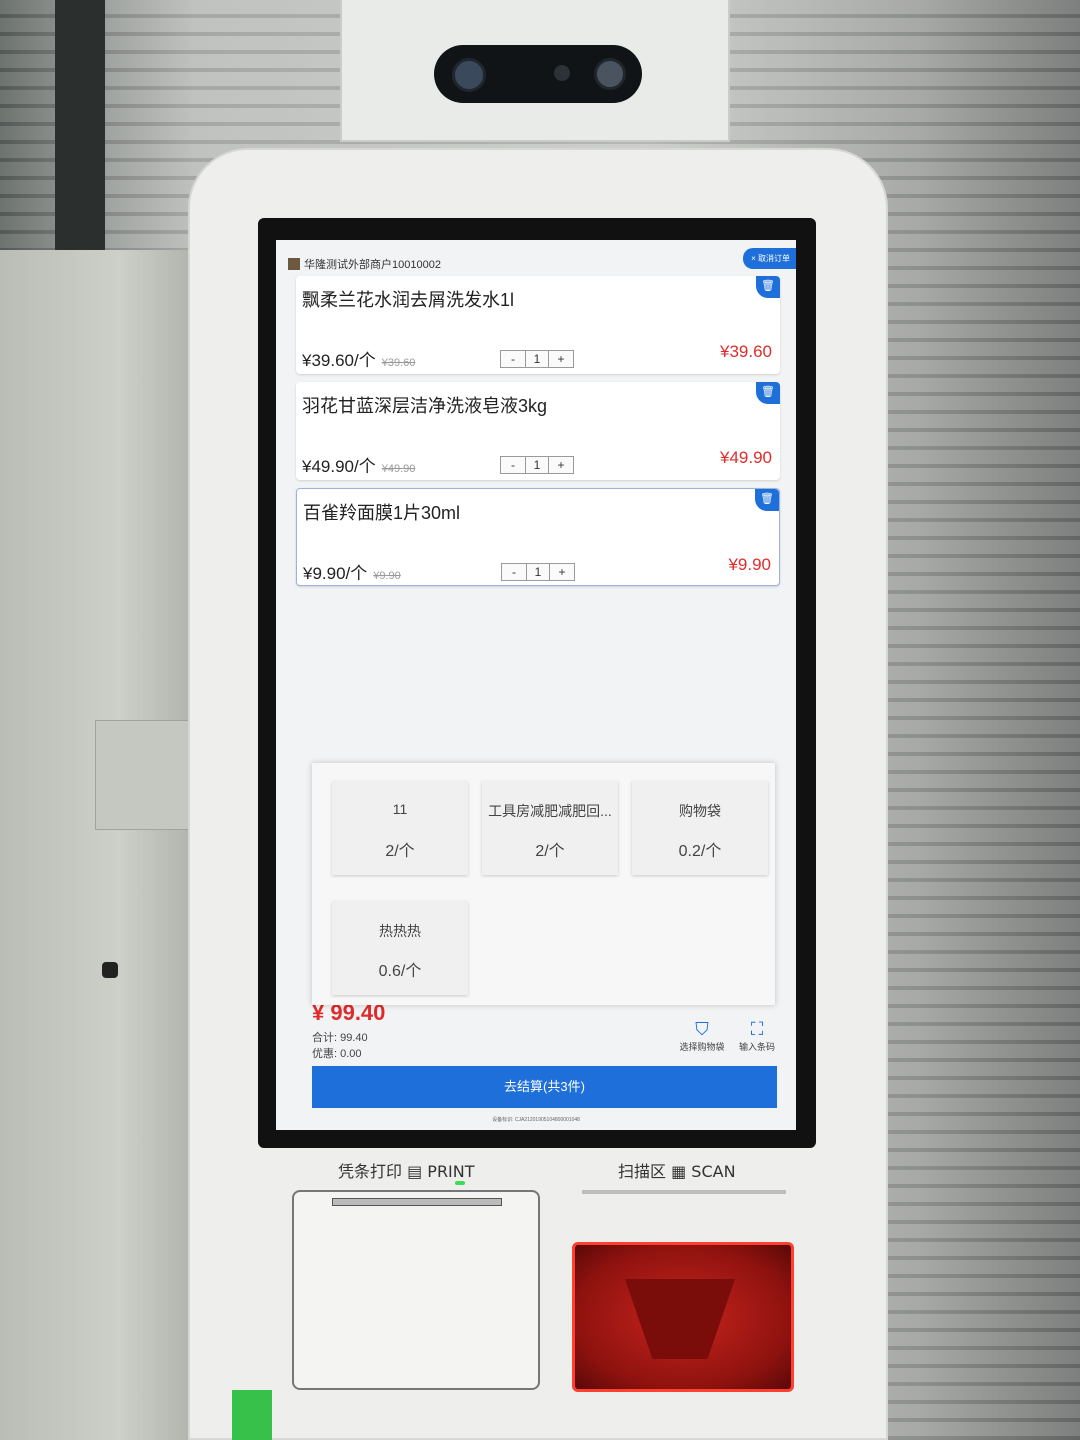 This screenshot has width=1080, height=1440. What do you see at coordinates (677, 1171) in the screenshot?
I see `scan-area-label: 扫描区 ▦ SCAN` at bounding box center [677, 1171].